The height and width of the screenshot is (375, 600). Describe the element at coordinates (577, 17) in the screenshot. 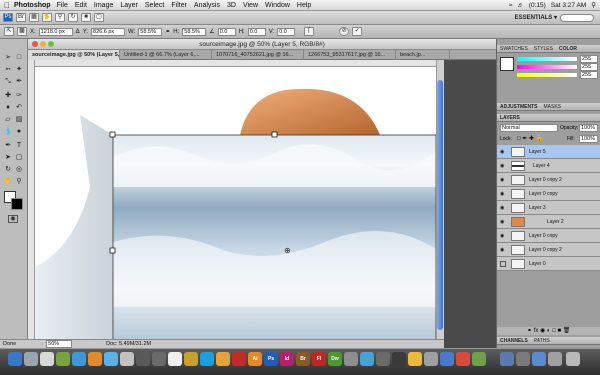

I see `cs-live-search` at that location.